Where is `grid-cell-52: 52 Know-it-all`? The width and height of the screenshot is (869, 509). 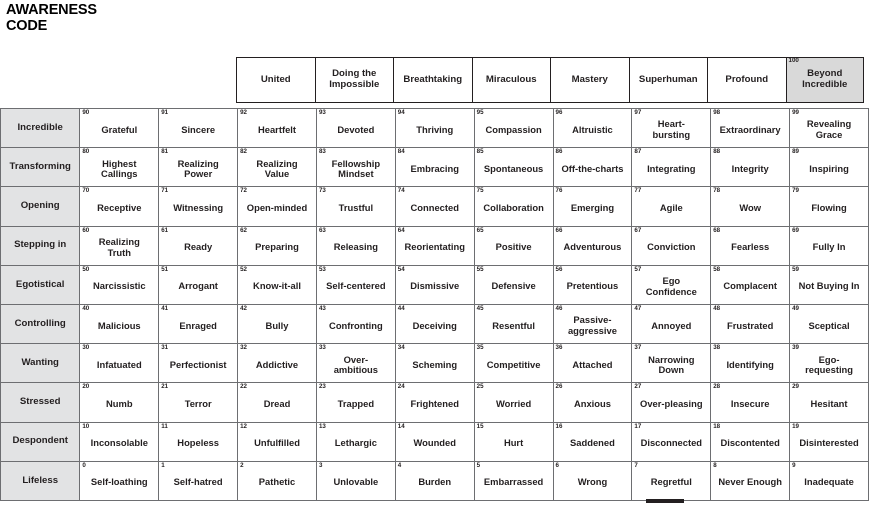 grid-cell-52: 52 Know-it-all is located at coordinates (277, 284).